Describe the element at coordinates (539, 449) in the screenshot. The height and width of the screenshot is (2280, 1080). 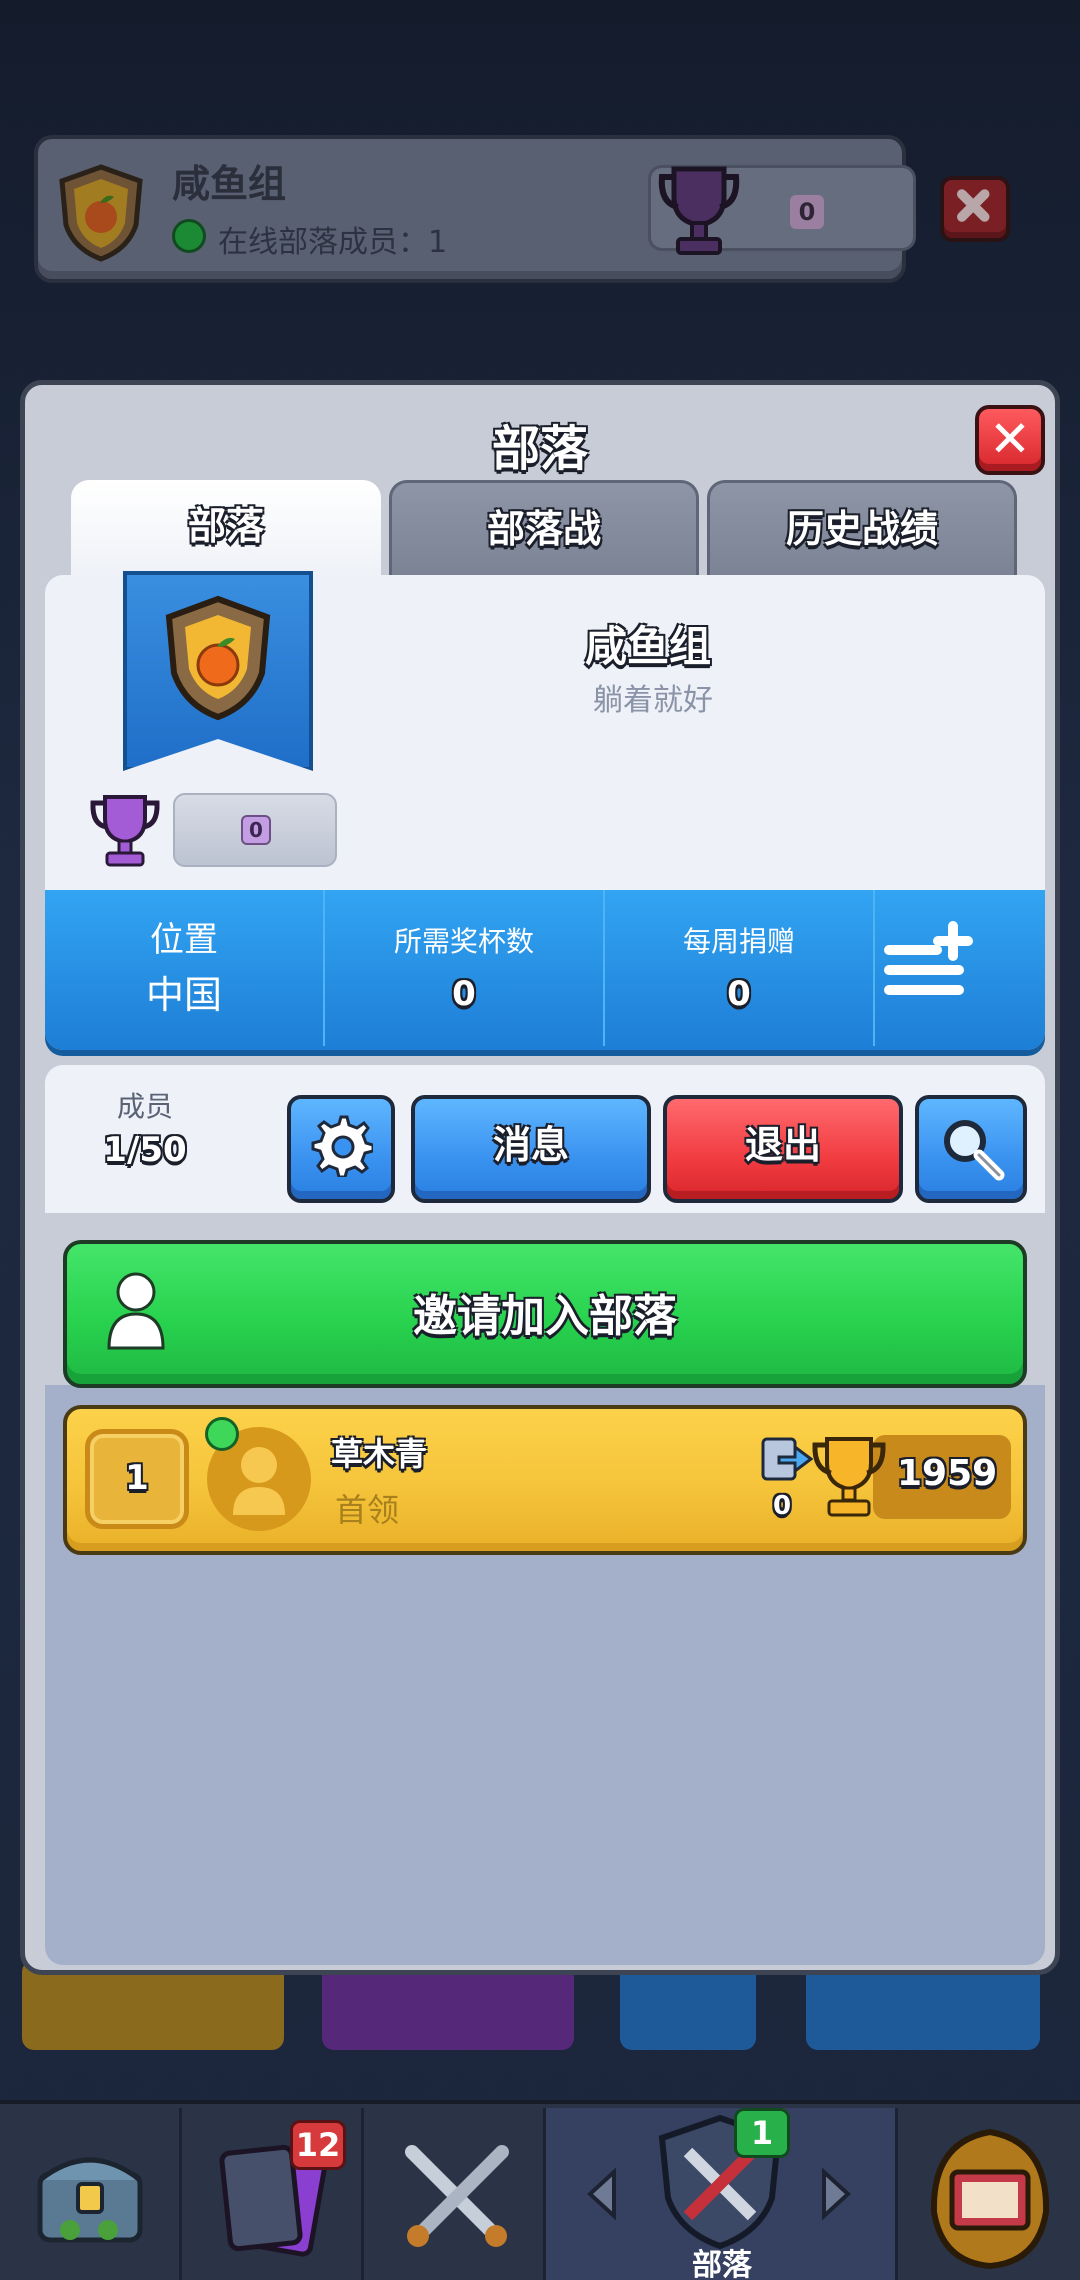
I see `modal-title: 部落` at that location.